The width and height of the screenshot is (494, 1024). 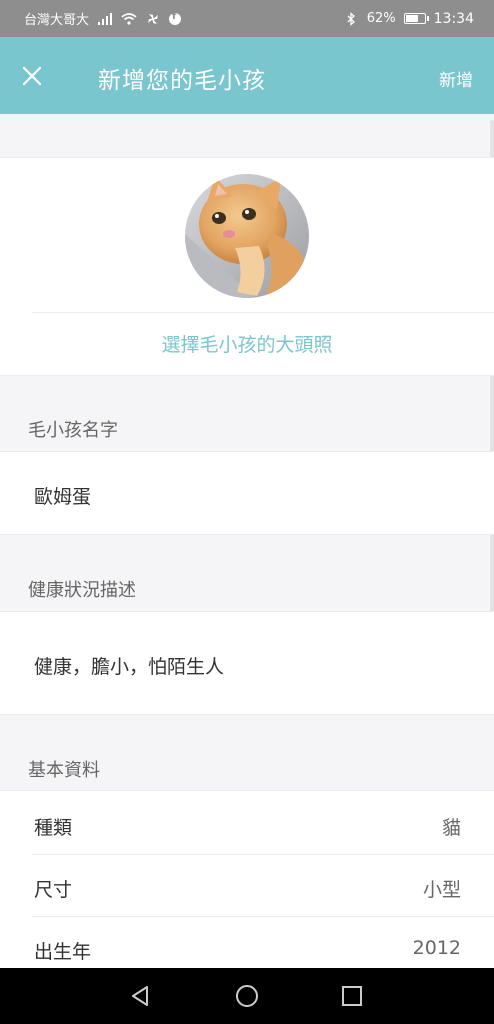 I want to click on system-nav-bar, so click(x=247, y=996).